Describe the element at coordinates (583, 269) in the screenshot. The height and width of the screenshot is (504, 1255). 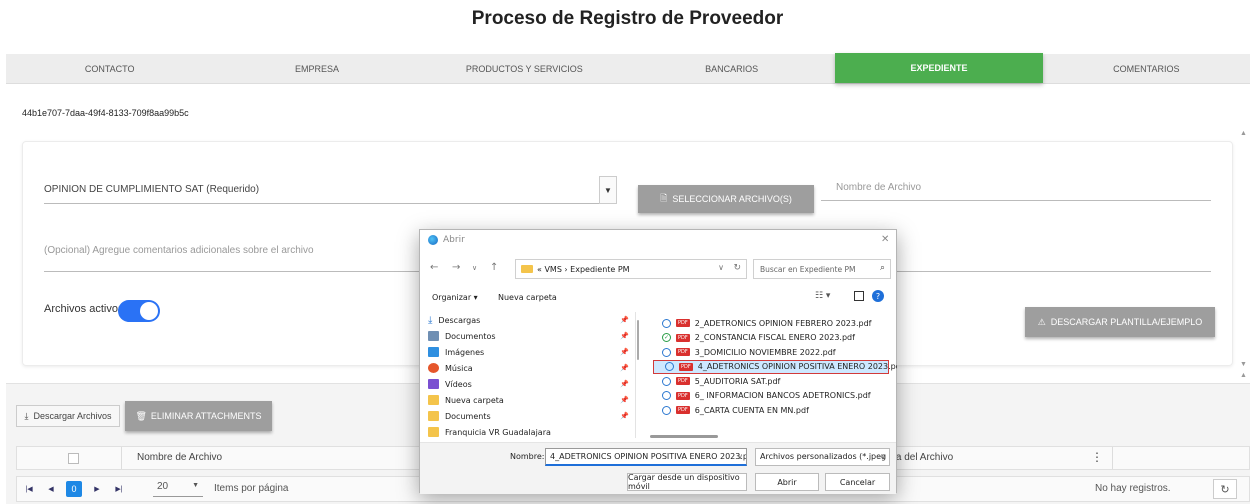
I see `breadcrumb: « VMS › Expediente PM` at that location.